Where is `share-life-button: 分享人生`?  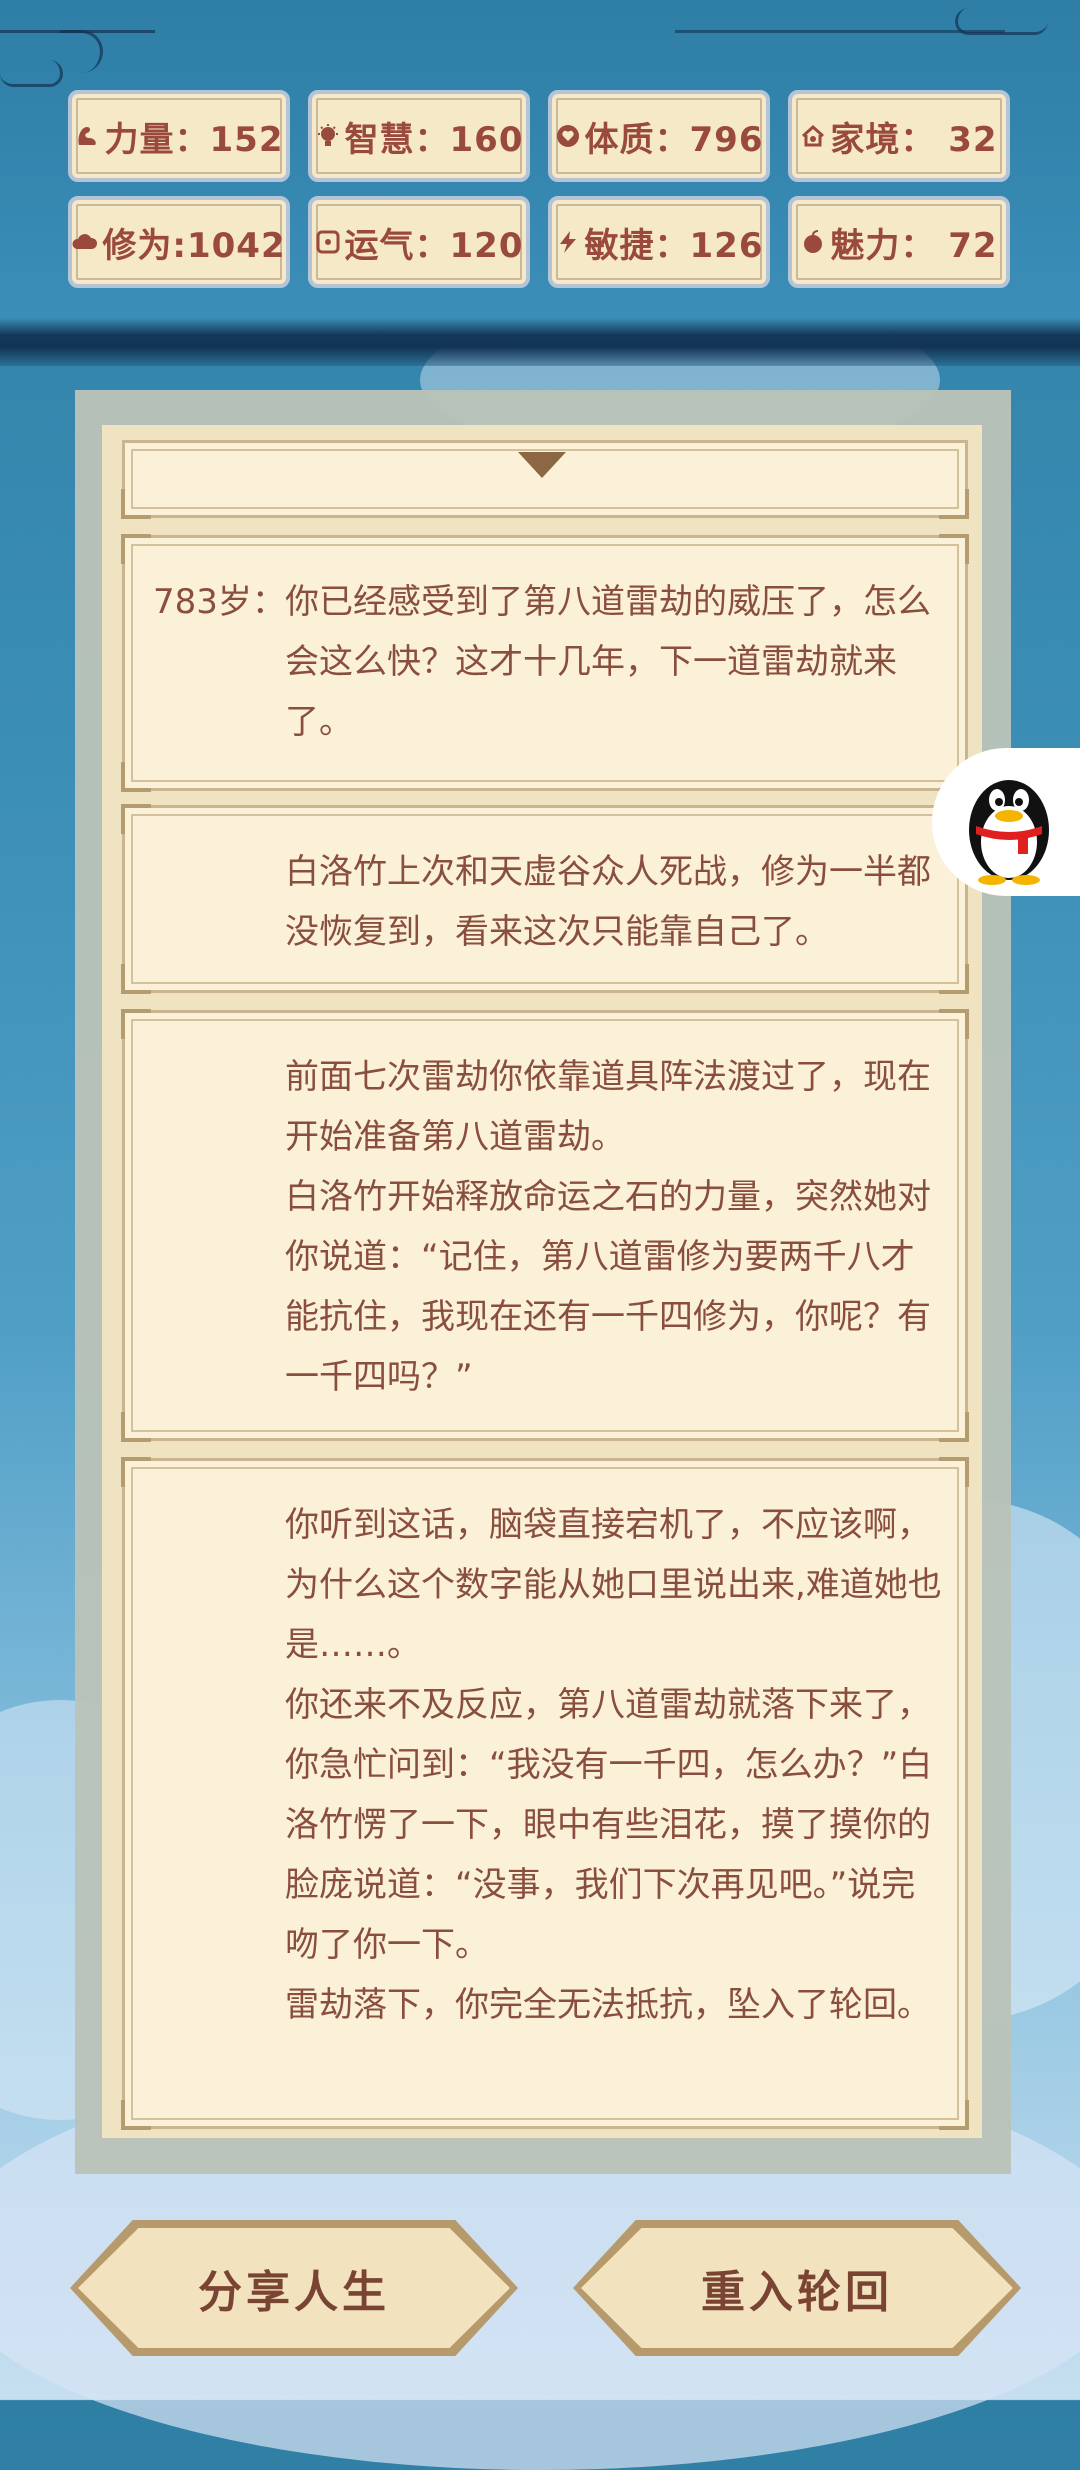 share-life-button: 分享人生 is located at coordinates (294, 2288).